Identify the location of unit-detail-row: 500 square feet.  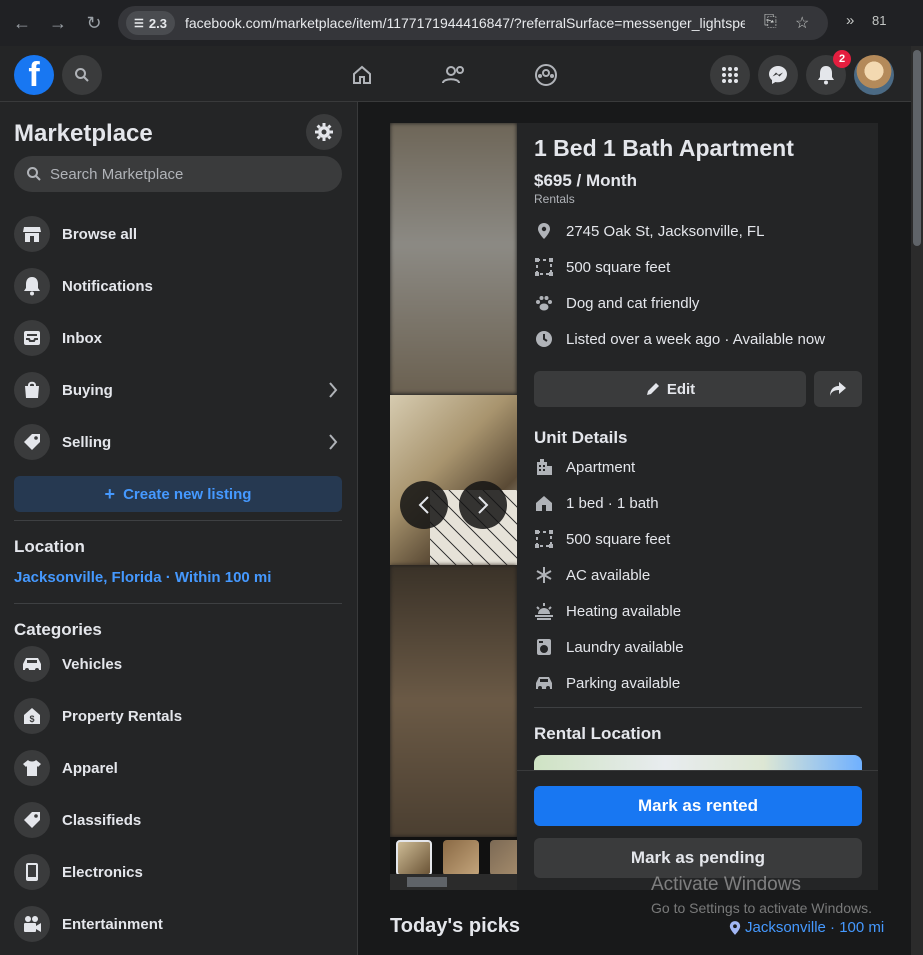
(602, 539).